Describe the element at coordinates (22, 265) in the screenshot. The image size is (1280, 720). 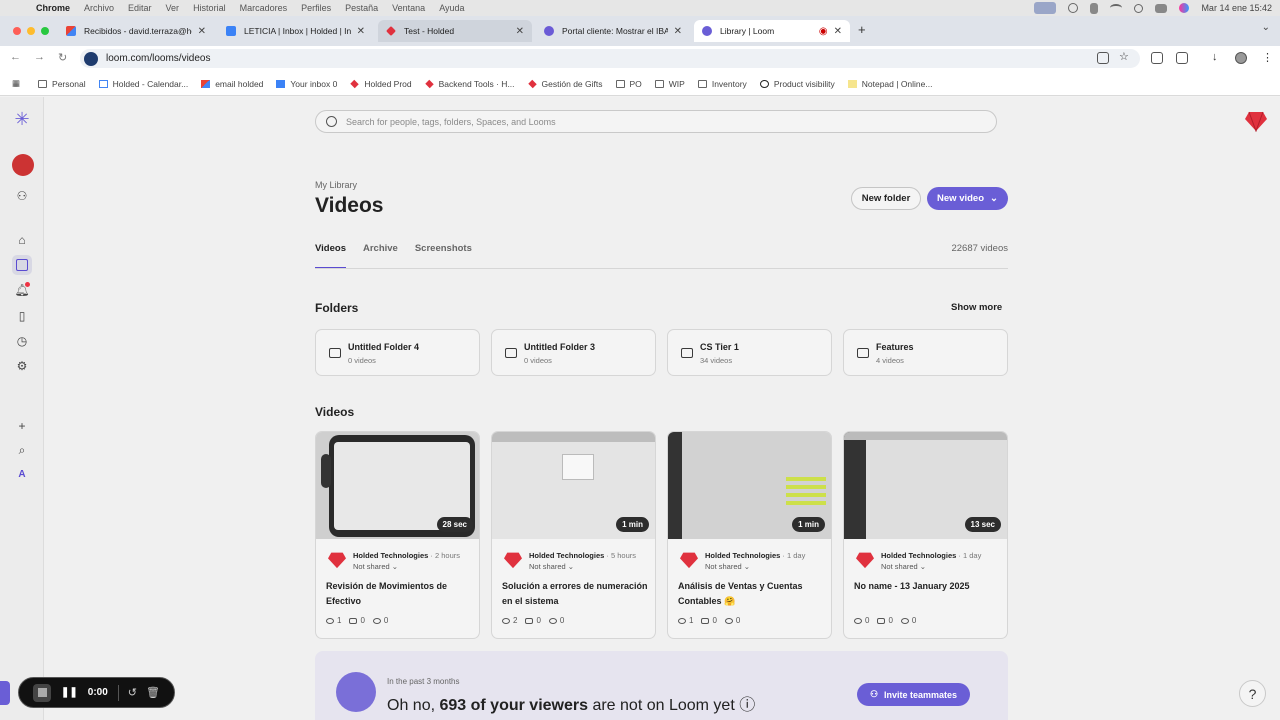
I see `library-icon` at that location.